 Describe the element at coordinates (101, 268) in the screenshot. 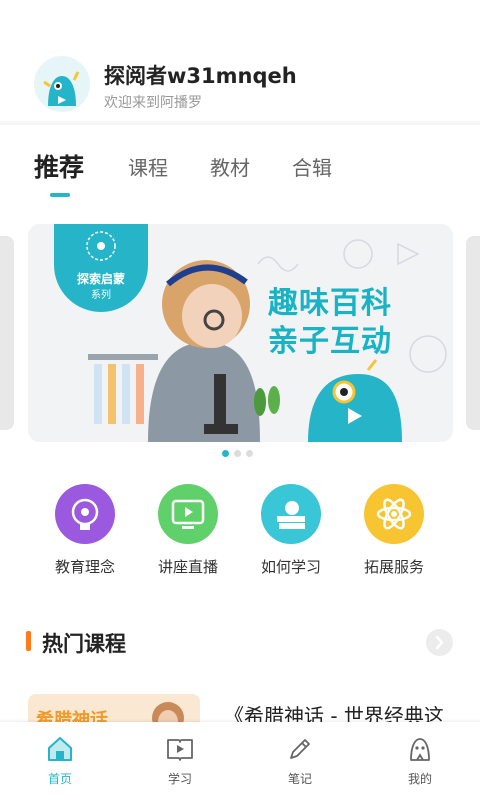

I see `banner-series-badge: 探索启蒙 系列` at that location.